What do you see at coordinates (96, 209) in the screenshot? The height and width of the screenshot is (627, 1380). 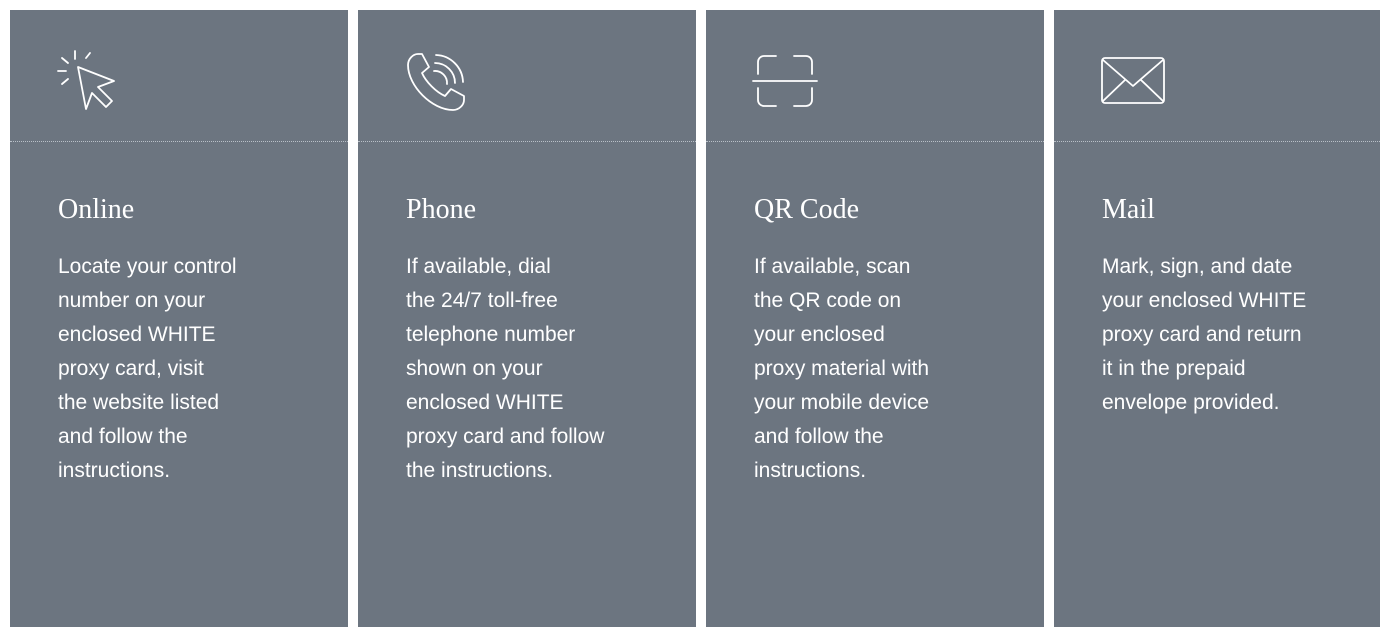 I see `panel-title: Online` at bounding box center [96, 209].